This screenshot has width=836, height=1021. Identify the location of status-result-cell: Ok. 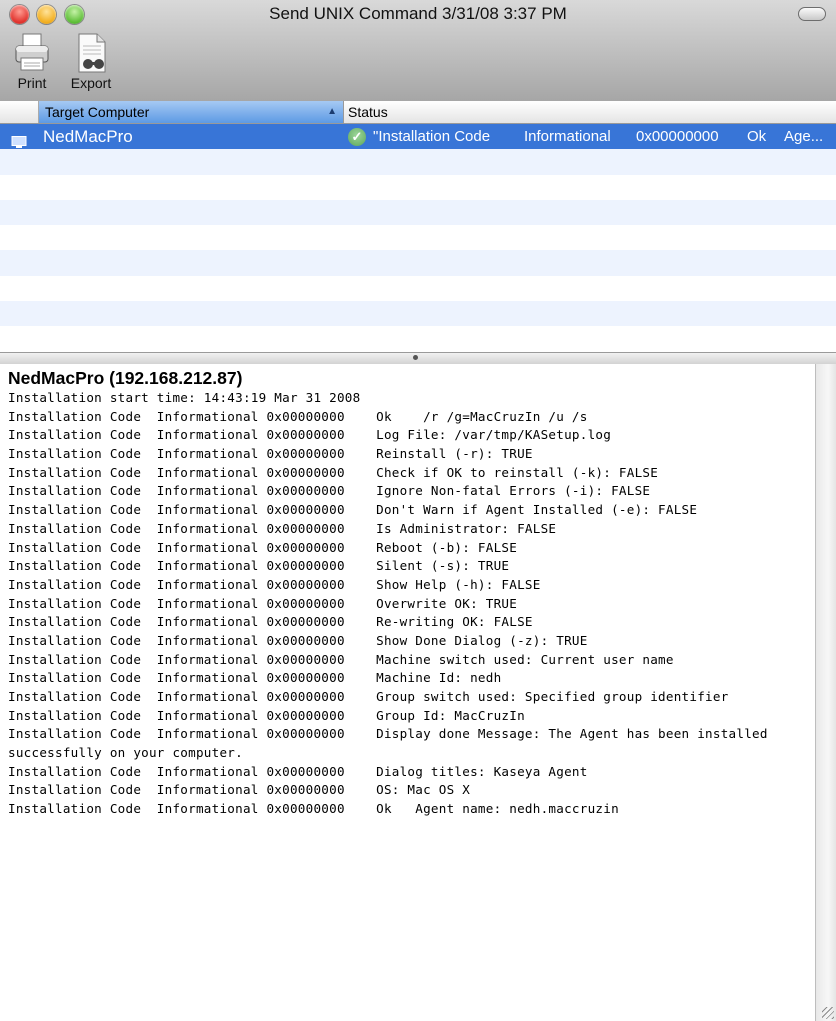
(757, 136).